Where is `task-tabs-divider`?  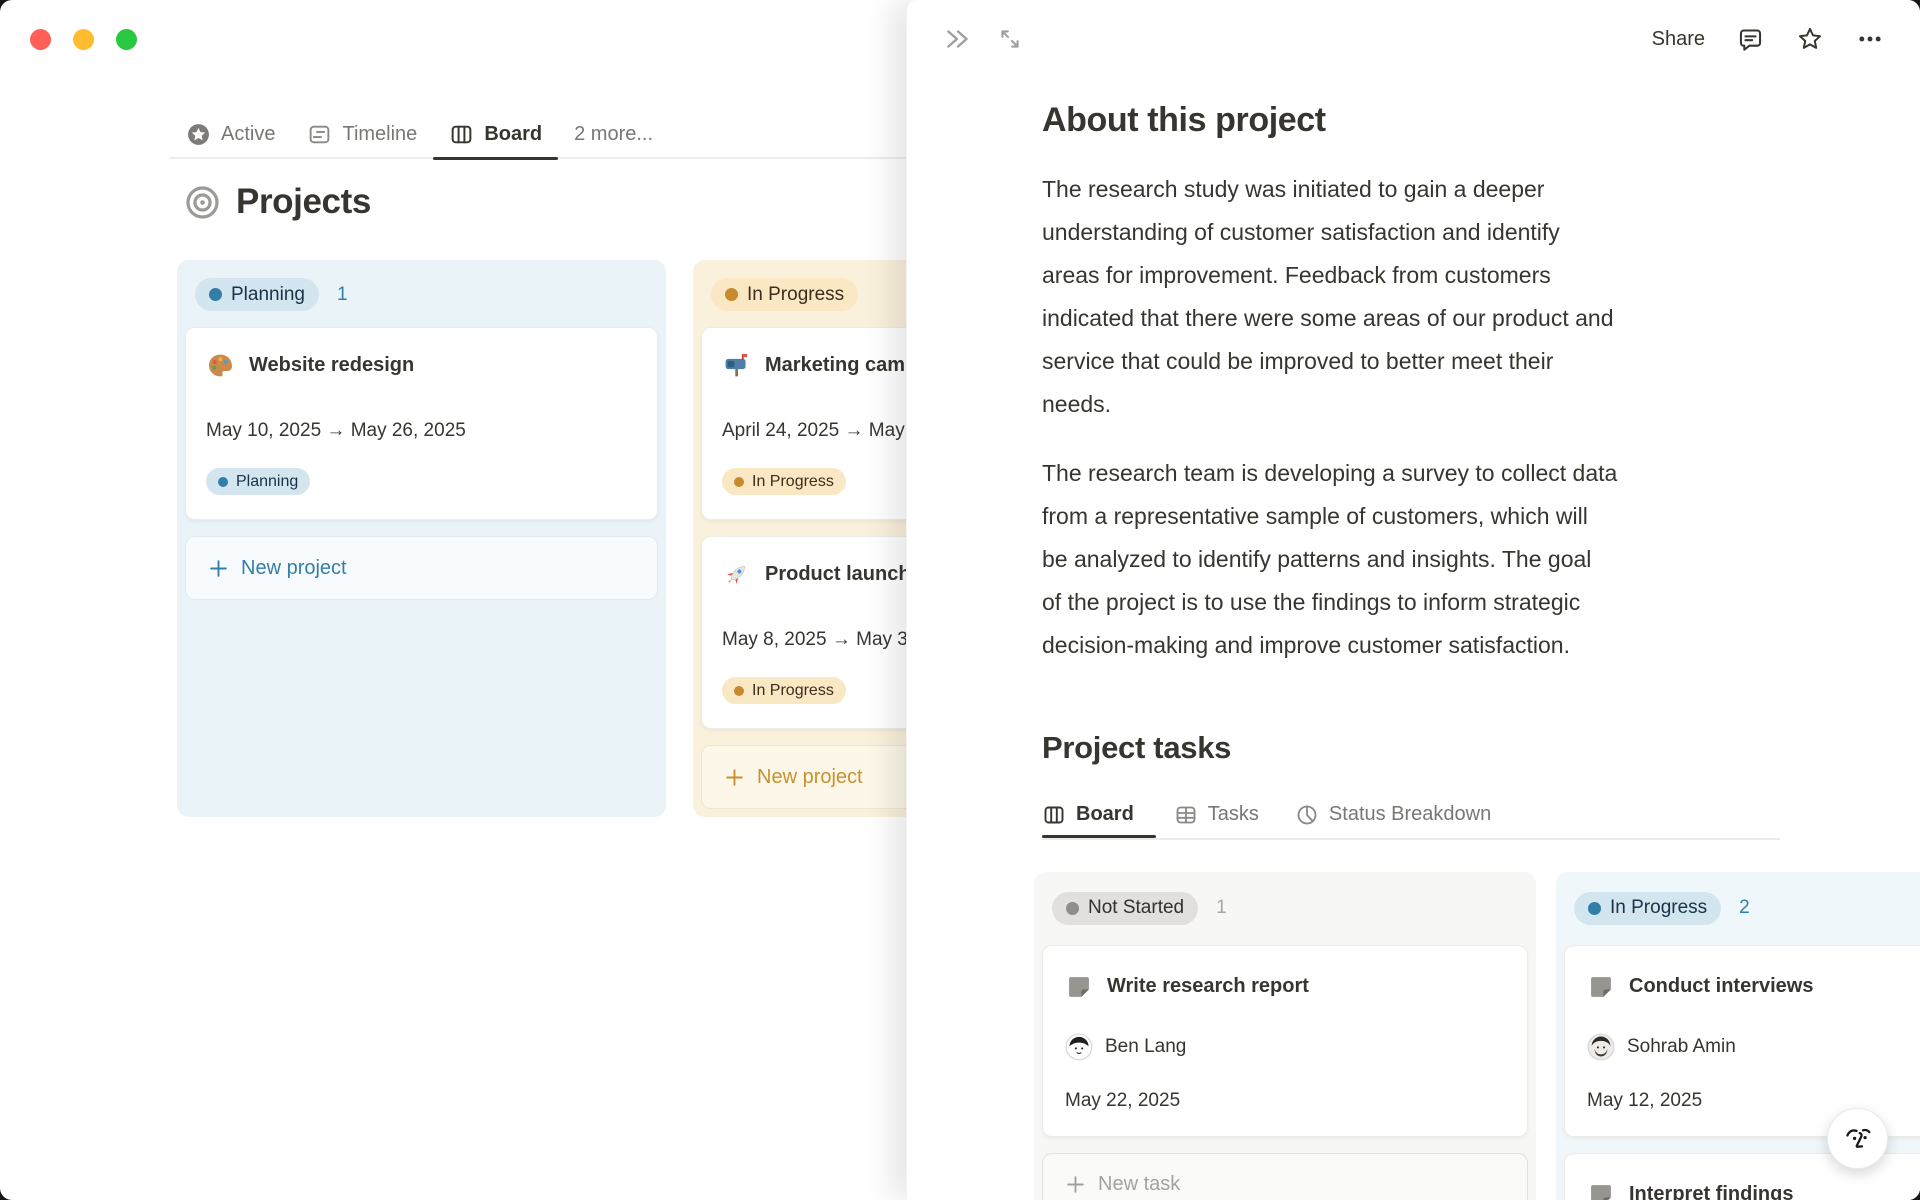 task-tabs-divider is located at coordinates (1411, 839).